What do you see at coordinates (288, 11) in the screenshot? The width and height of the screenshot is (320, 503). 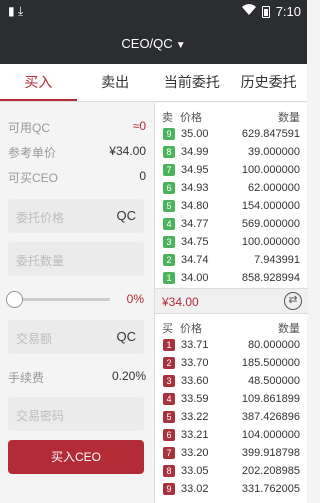 I see `status-time: 7:10` at bounding box center [288, 11].